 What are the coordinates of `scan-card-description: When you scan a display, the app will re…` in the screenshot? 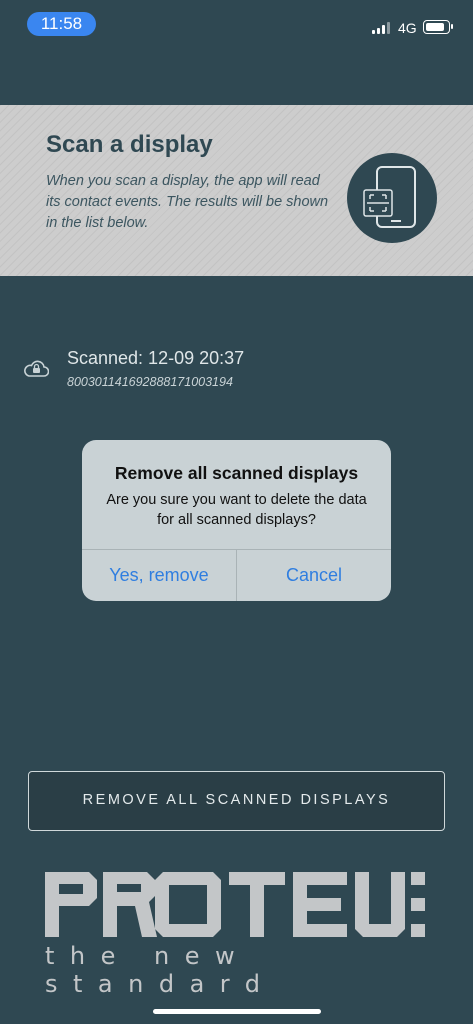 It's located at (187, 202).